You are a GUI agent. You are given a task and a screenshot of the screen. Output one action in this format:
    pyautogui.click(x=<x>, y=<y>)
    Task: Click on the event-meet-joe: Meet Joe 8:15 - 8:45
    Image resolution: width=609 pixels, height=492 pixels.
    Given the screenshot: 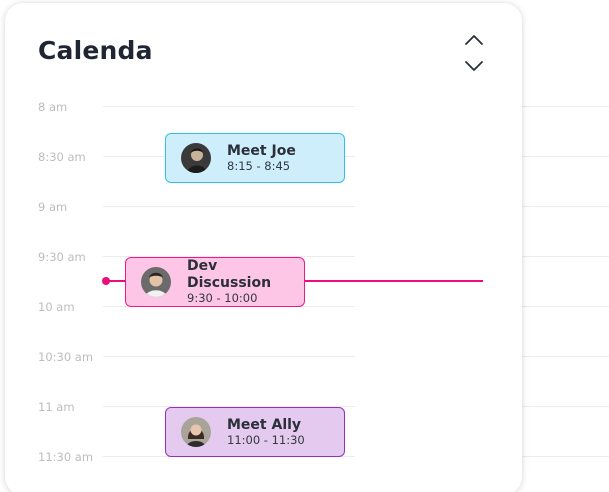 What is the action you would take?
    pyautogui.click(x=255, y=158)
    